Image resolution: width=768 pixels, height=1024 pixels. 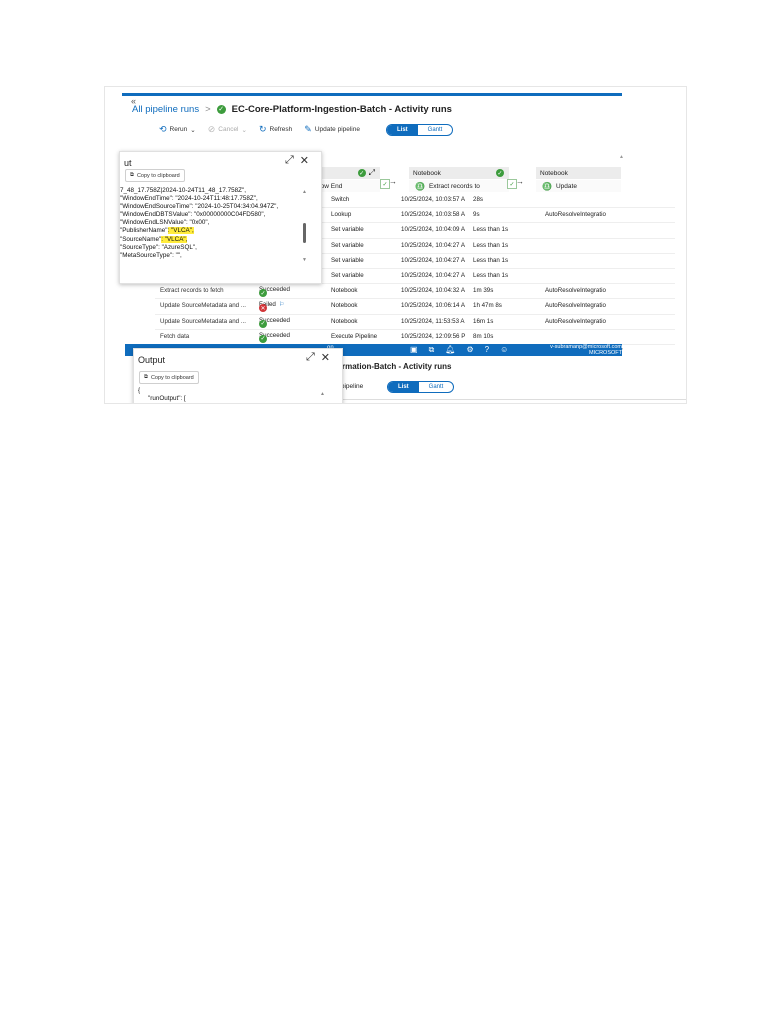 I want to click on pipeline-node-extract-sub: ♎ Extract records to, so click(x=459, y=186).